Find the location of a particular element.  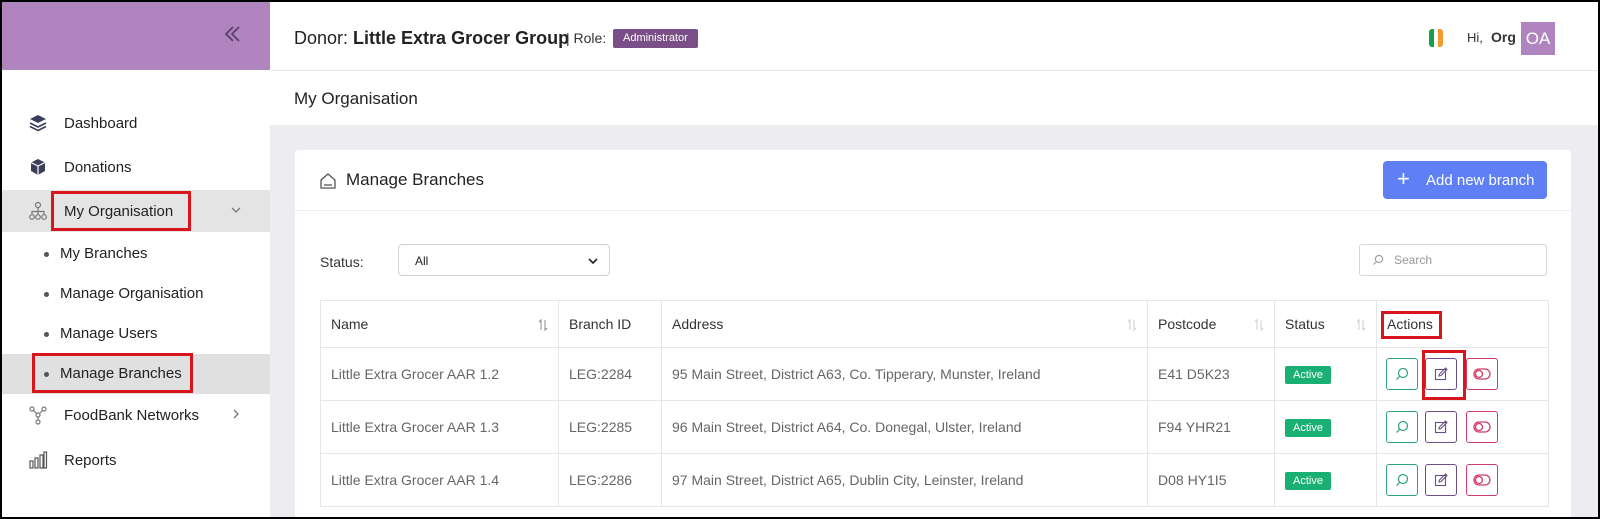

sidebar-item-label: Dashboard is located at coordinates (101, 123).